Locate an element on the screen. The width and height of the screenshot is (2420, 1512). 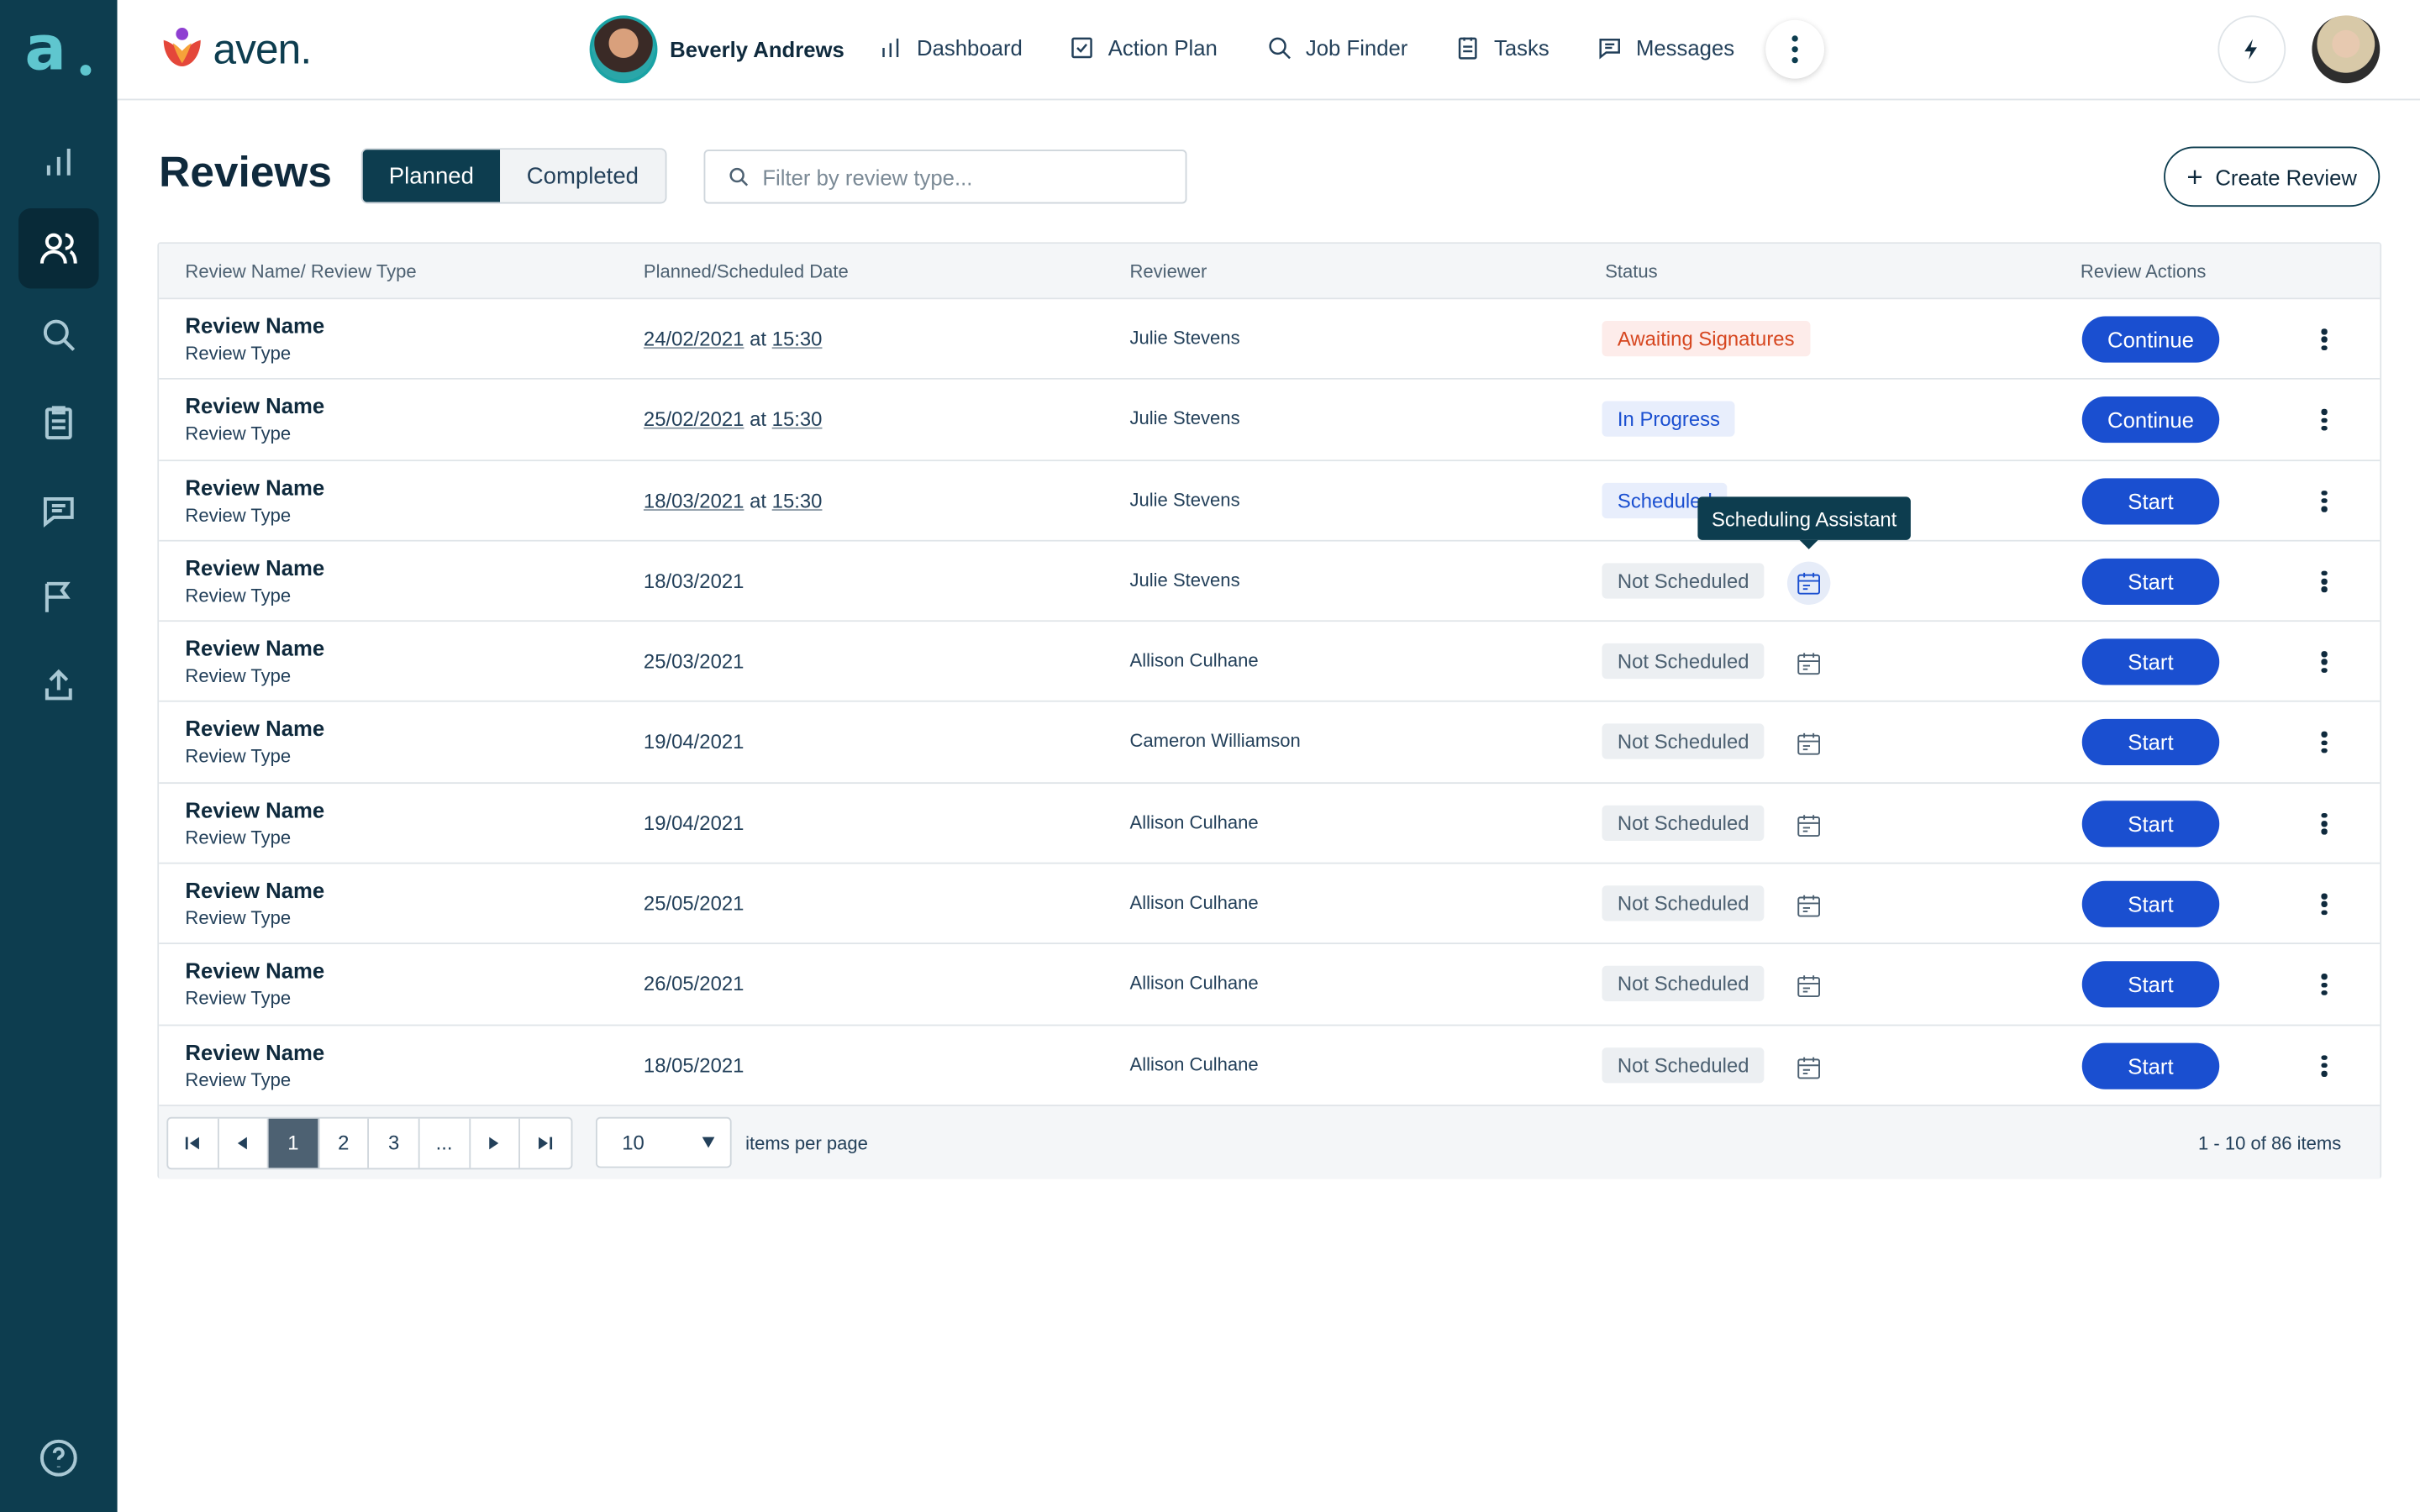
nav-messages: Messages is located at coordinates (1665, 47).